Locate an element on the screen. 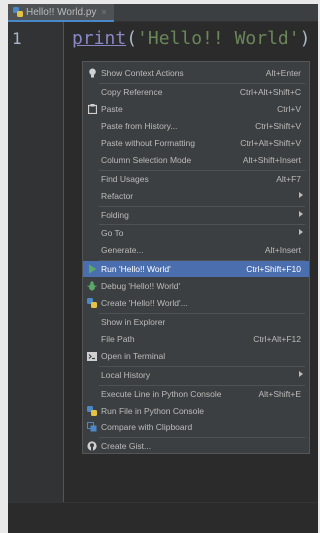  lightbulb-icon is located at coordinates (92, 73).